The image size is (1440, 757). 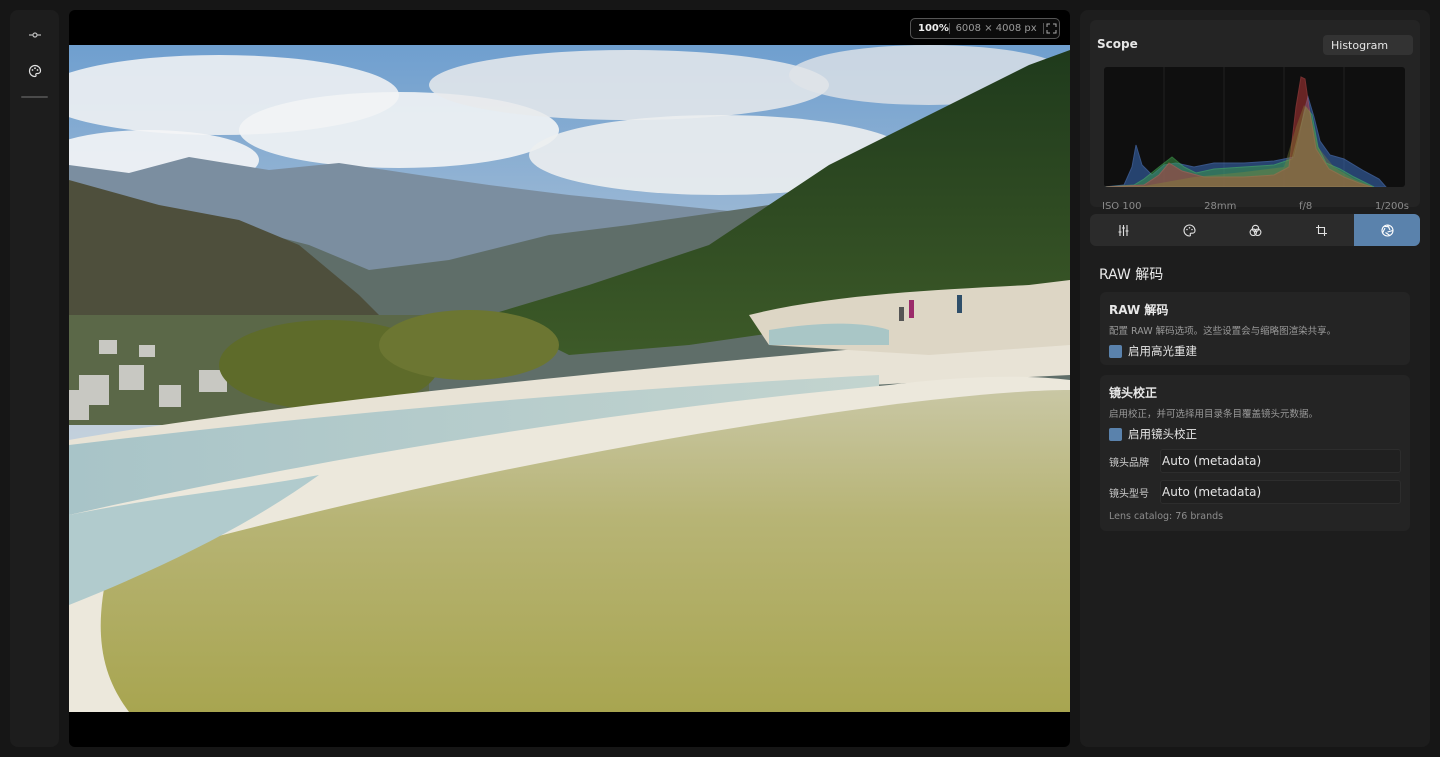 I want to click on fullscreen-icon, so click(x=1051, y=28).